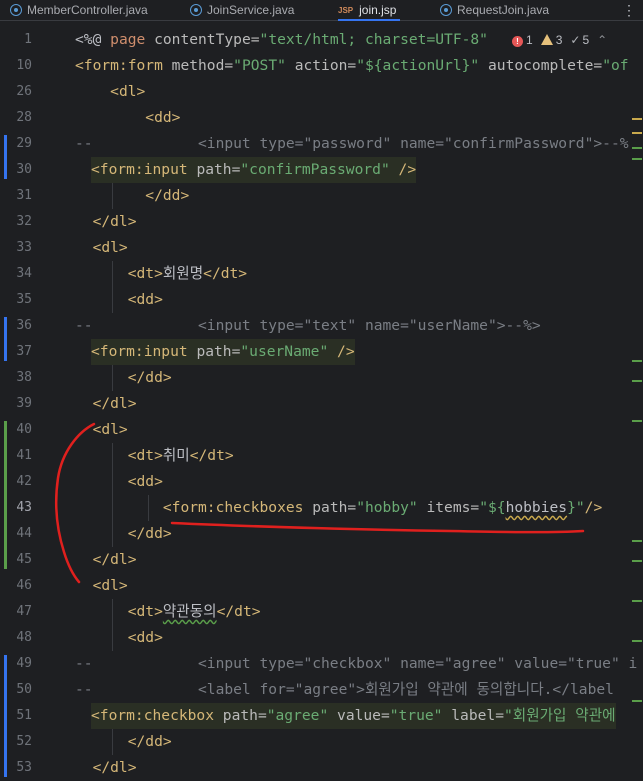 The height and width of the screenshot is (781, 643). Describe the element at coordinates (238, 611) in the screenshot. I see `code-token: </dt>` at that location.